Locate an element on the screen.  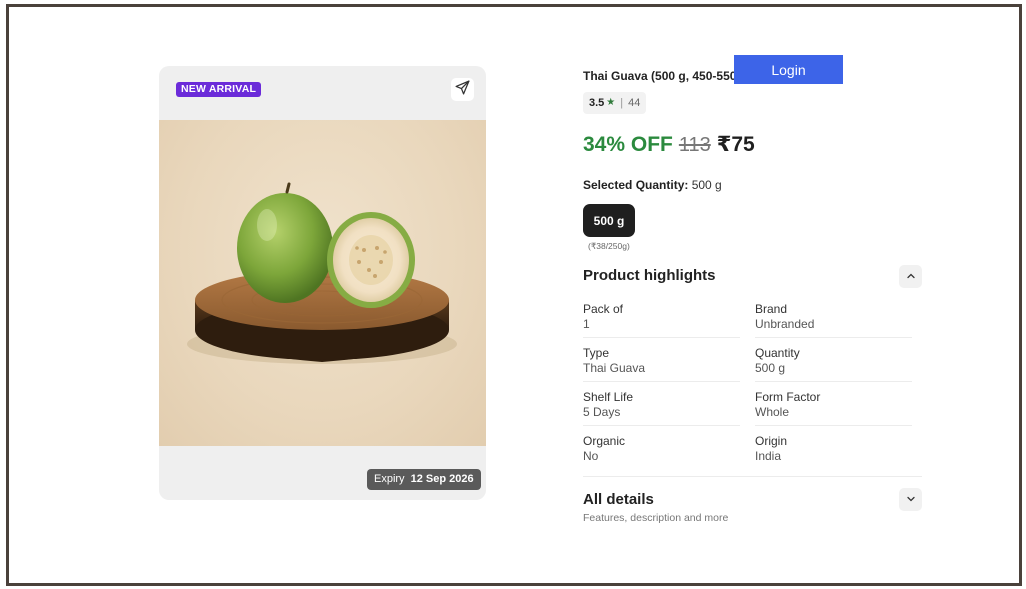
expiry-label: Expiry is located at coordinates (389, 479).